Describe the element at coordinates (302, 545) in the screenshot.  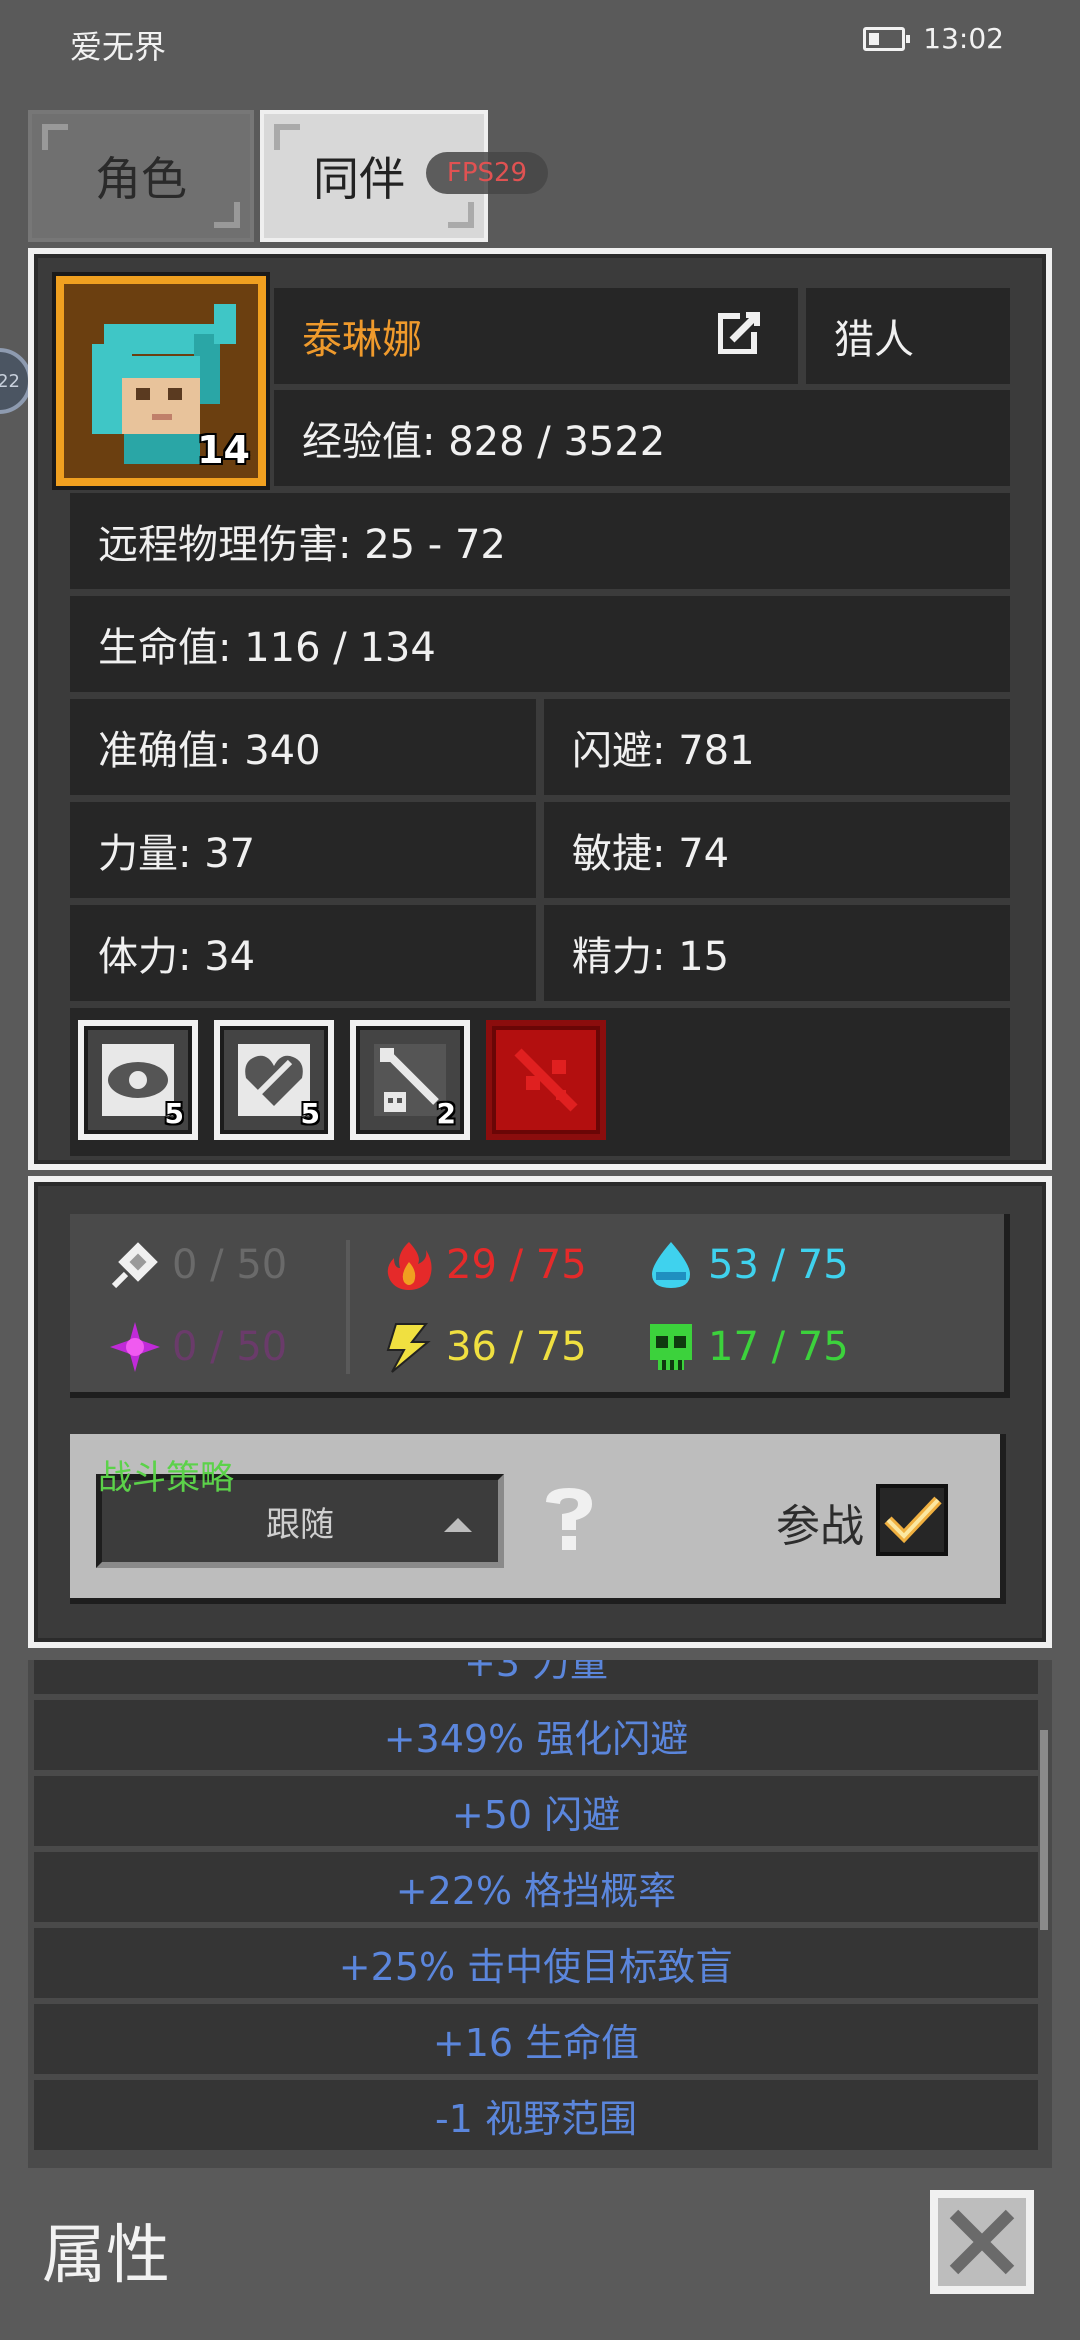
I see `damage-text: 远程物理伤害: 25 - 72` at that location.